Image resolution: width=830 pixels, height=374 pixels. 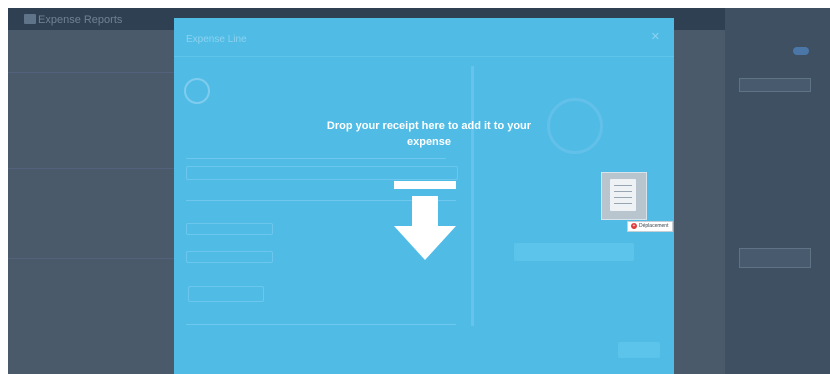 I want to click on app-title: Expense Reports, so click(x=80, y=20).